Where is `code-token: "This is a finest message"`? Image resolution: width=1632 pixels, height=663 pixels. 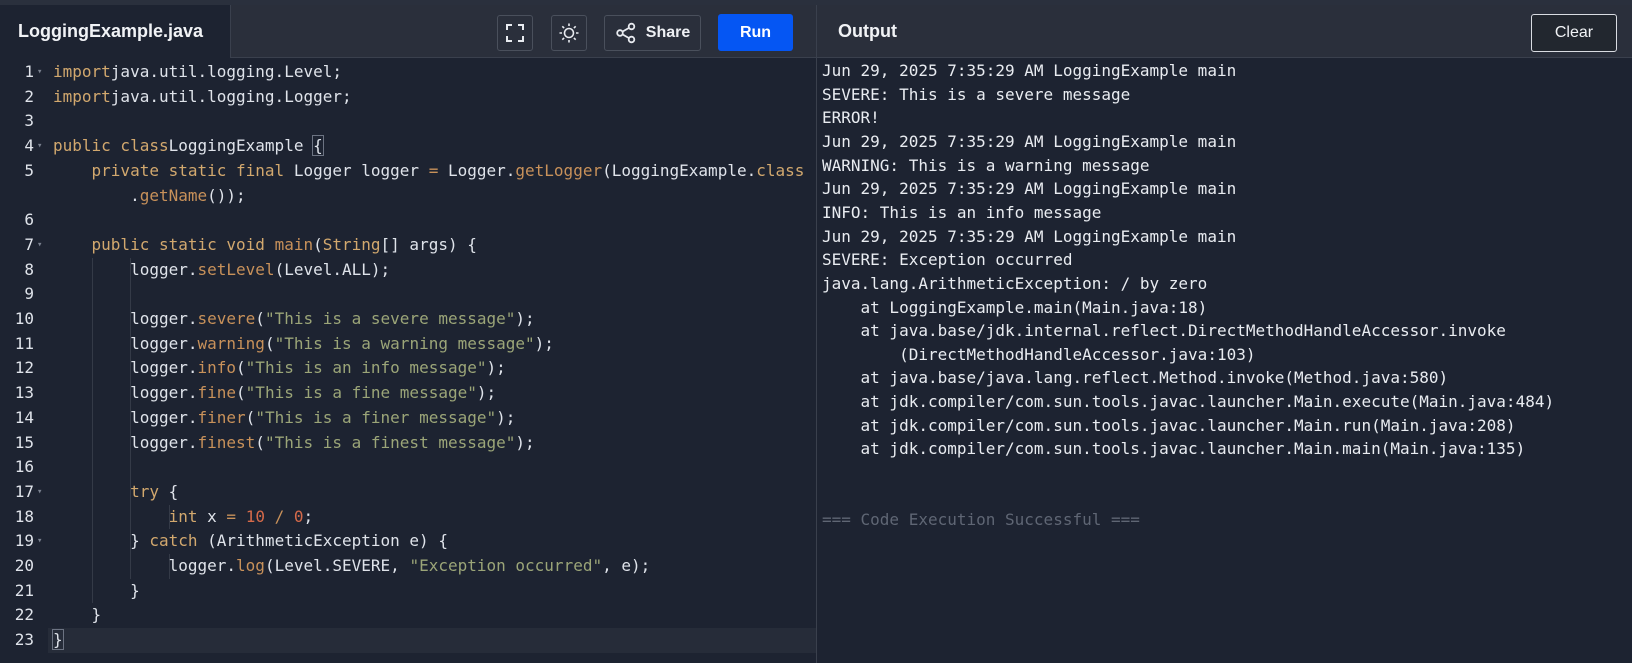 code-token: "This is a finest message" is located at coordinates (390, 442).